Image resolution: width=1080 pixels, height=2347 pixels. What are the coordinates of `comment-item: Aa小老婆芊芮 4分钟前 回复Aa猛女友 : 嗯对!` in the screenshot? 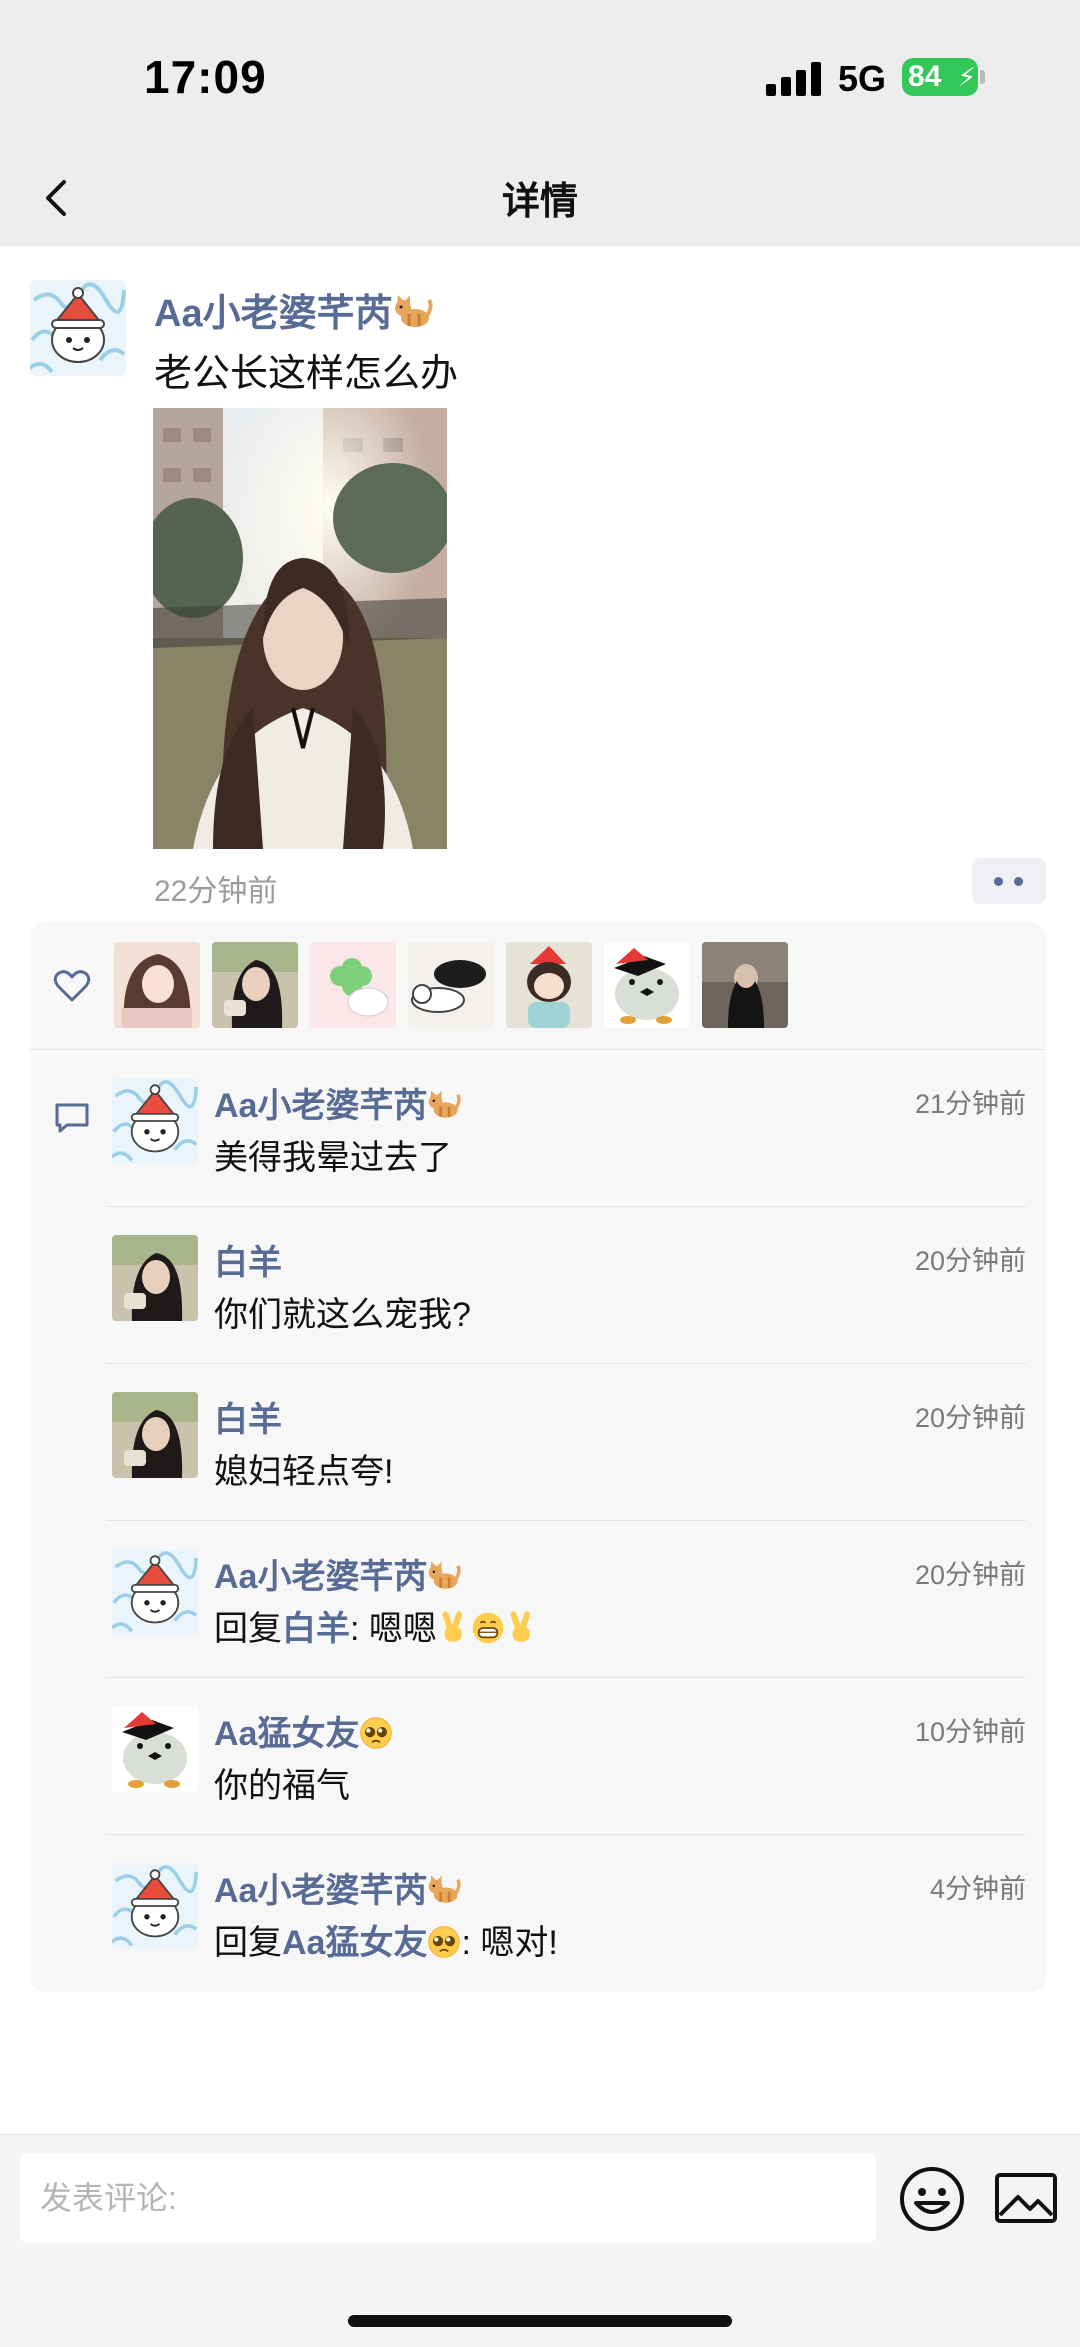 It's located at (566, 1913).